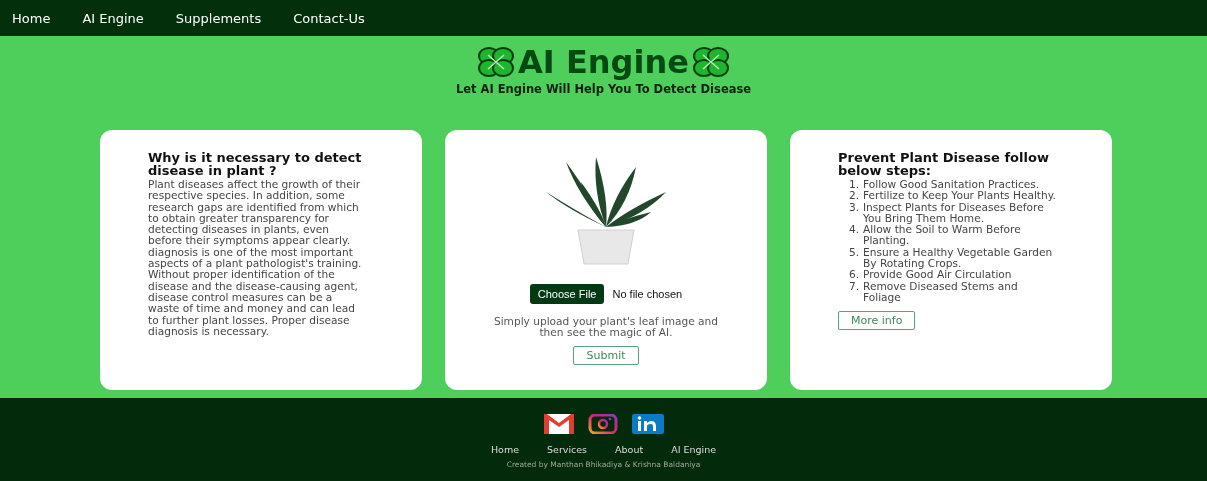 This screenshot has width=1207, height=481. What do you see at coordinates (853, 231) in the screenshot?
I see `step-number: 4.` at bounding box center [853, 231].